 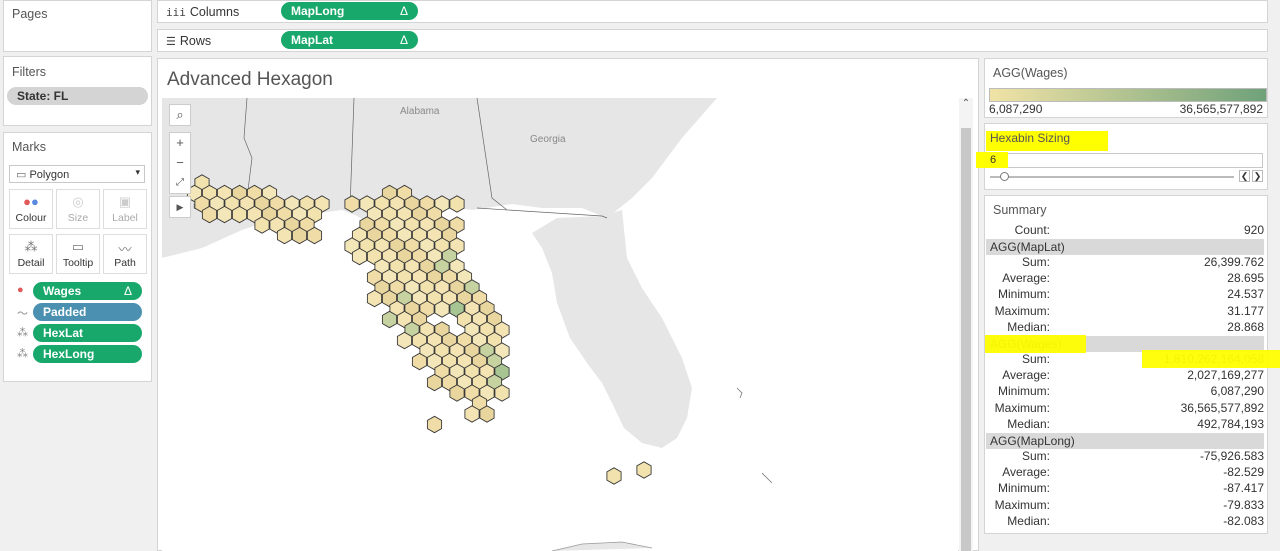 I want to click on summary-row: Maximum: 36,565,577,892, so click(x=1125, y=409).